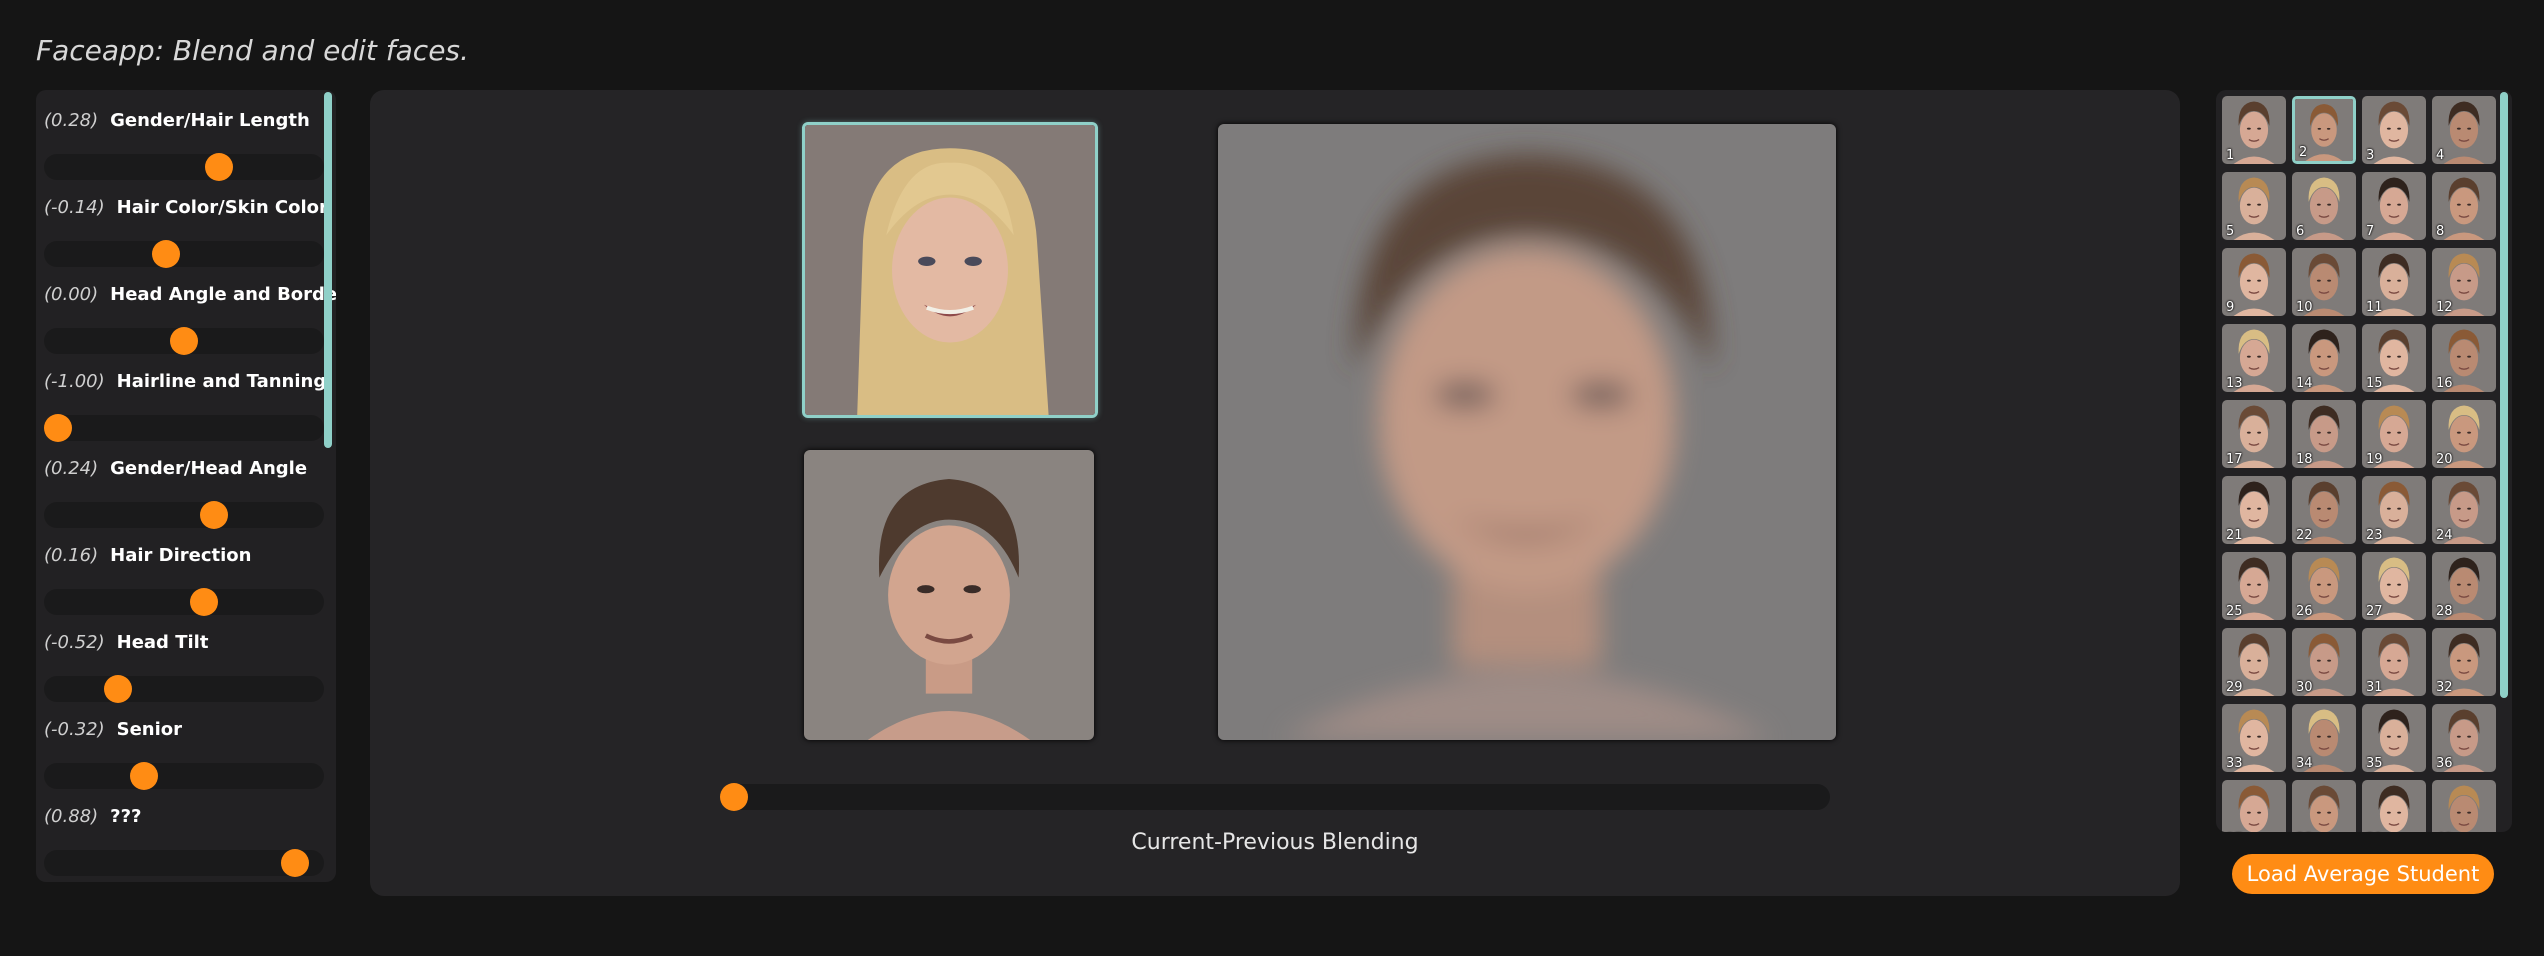  Describe the element at coordinates (294, 863) in the screenshot. I see `attribute-slider-thumb` at that location.